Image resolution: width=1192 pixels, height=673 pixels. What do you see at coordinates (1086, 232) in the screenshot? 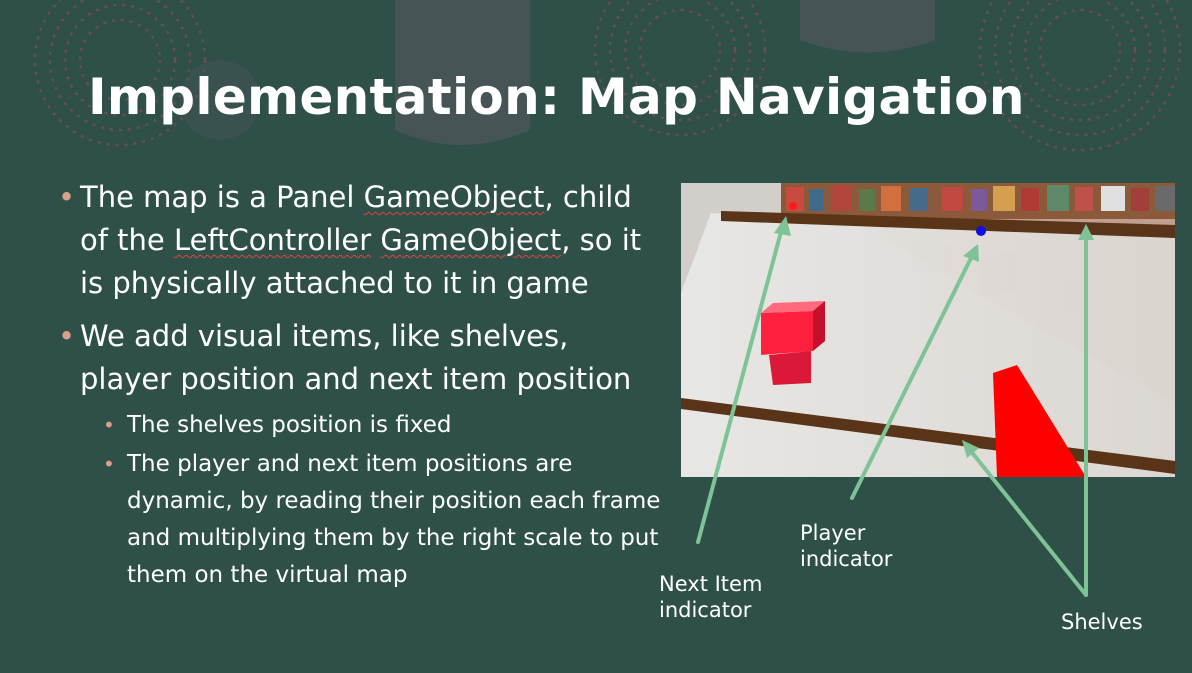
I see `shelves-arrowhead-top` at bounding box center [1086, 232].